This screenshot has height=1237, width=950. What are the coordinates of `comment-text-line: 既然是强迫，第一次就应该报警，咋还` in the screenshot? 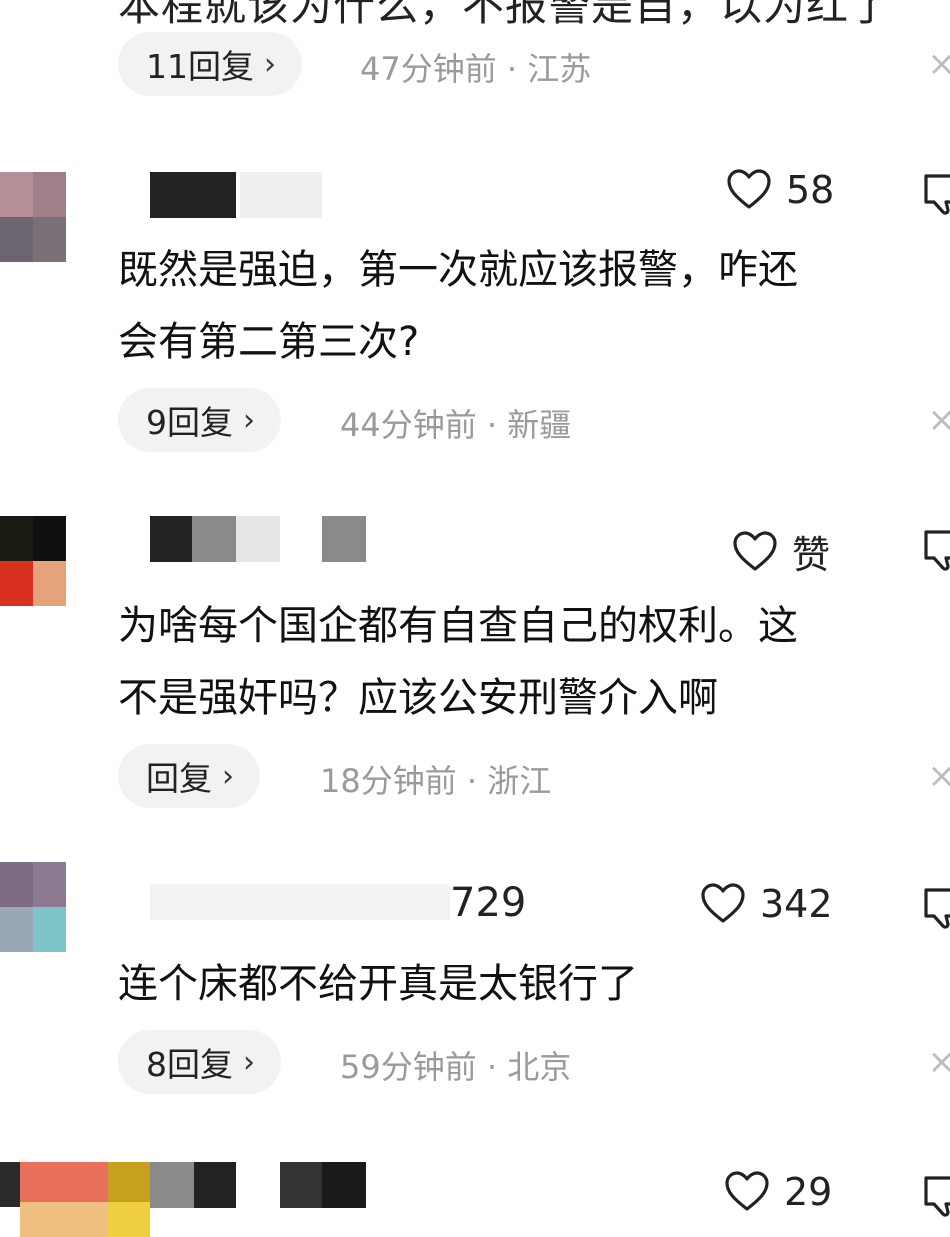 It's located at (458, 270).